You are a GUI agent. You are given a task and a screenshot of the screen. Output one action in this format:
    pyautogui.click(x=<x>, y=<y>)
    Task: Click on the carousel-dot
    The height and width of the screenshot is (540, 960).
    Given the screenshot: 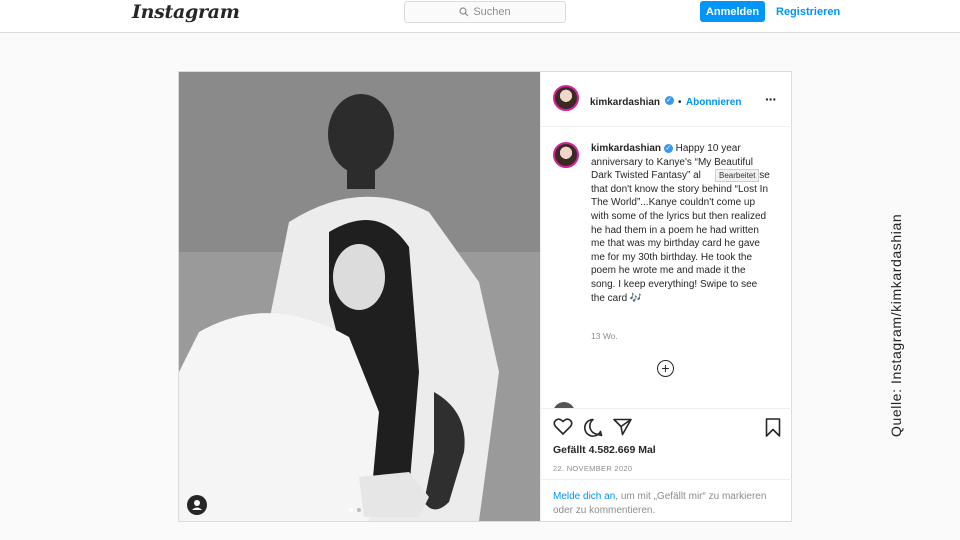 What is the action you would take?
    pyautogui.click(x=359, y=510)
    